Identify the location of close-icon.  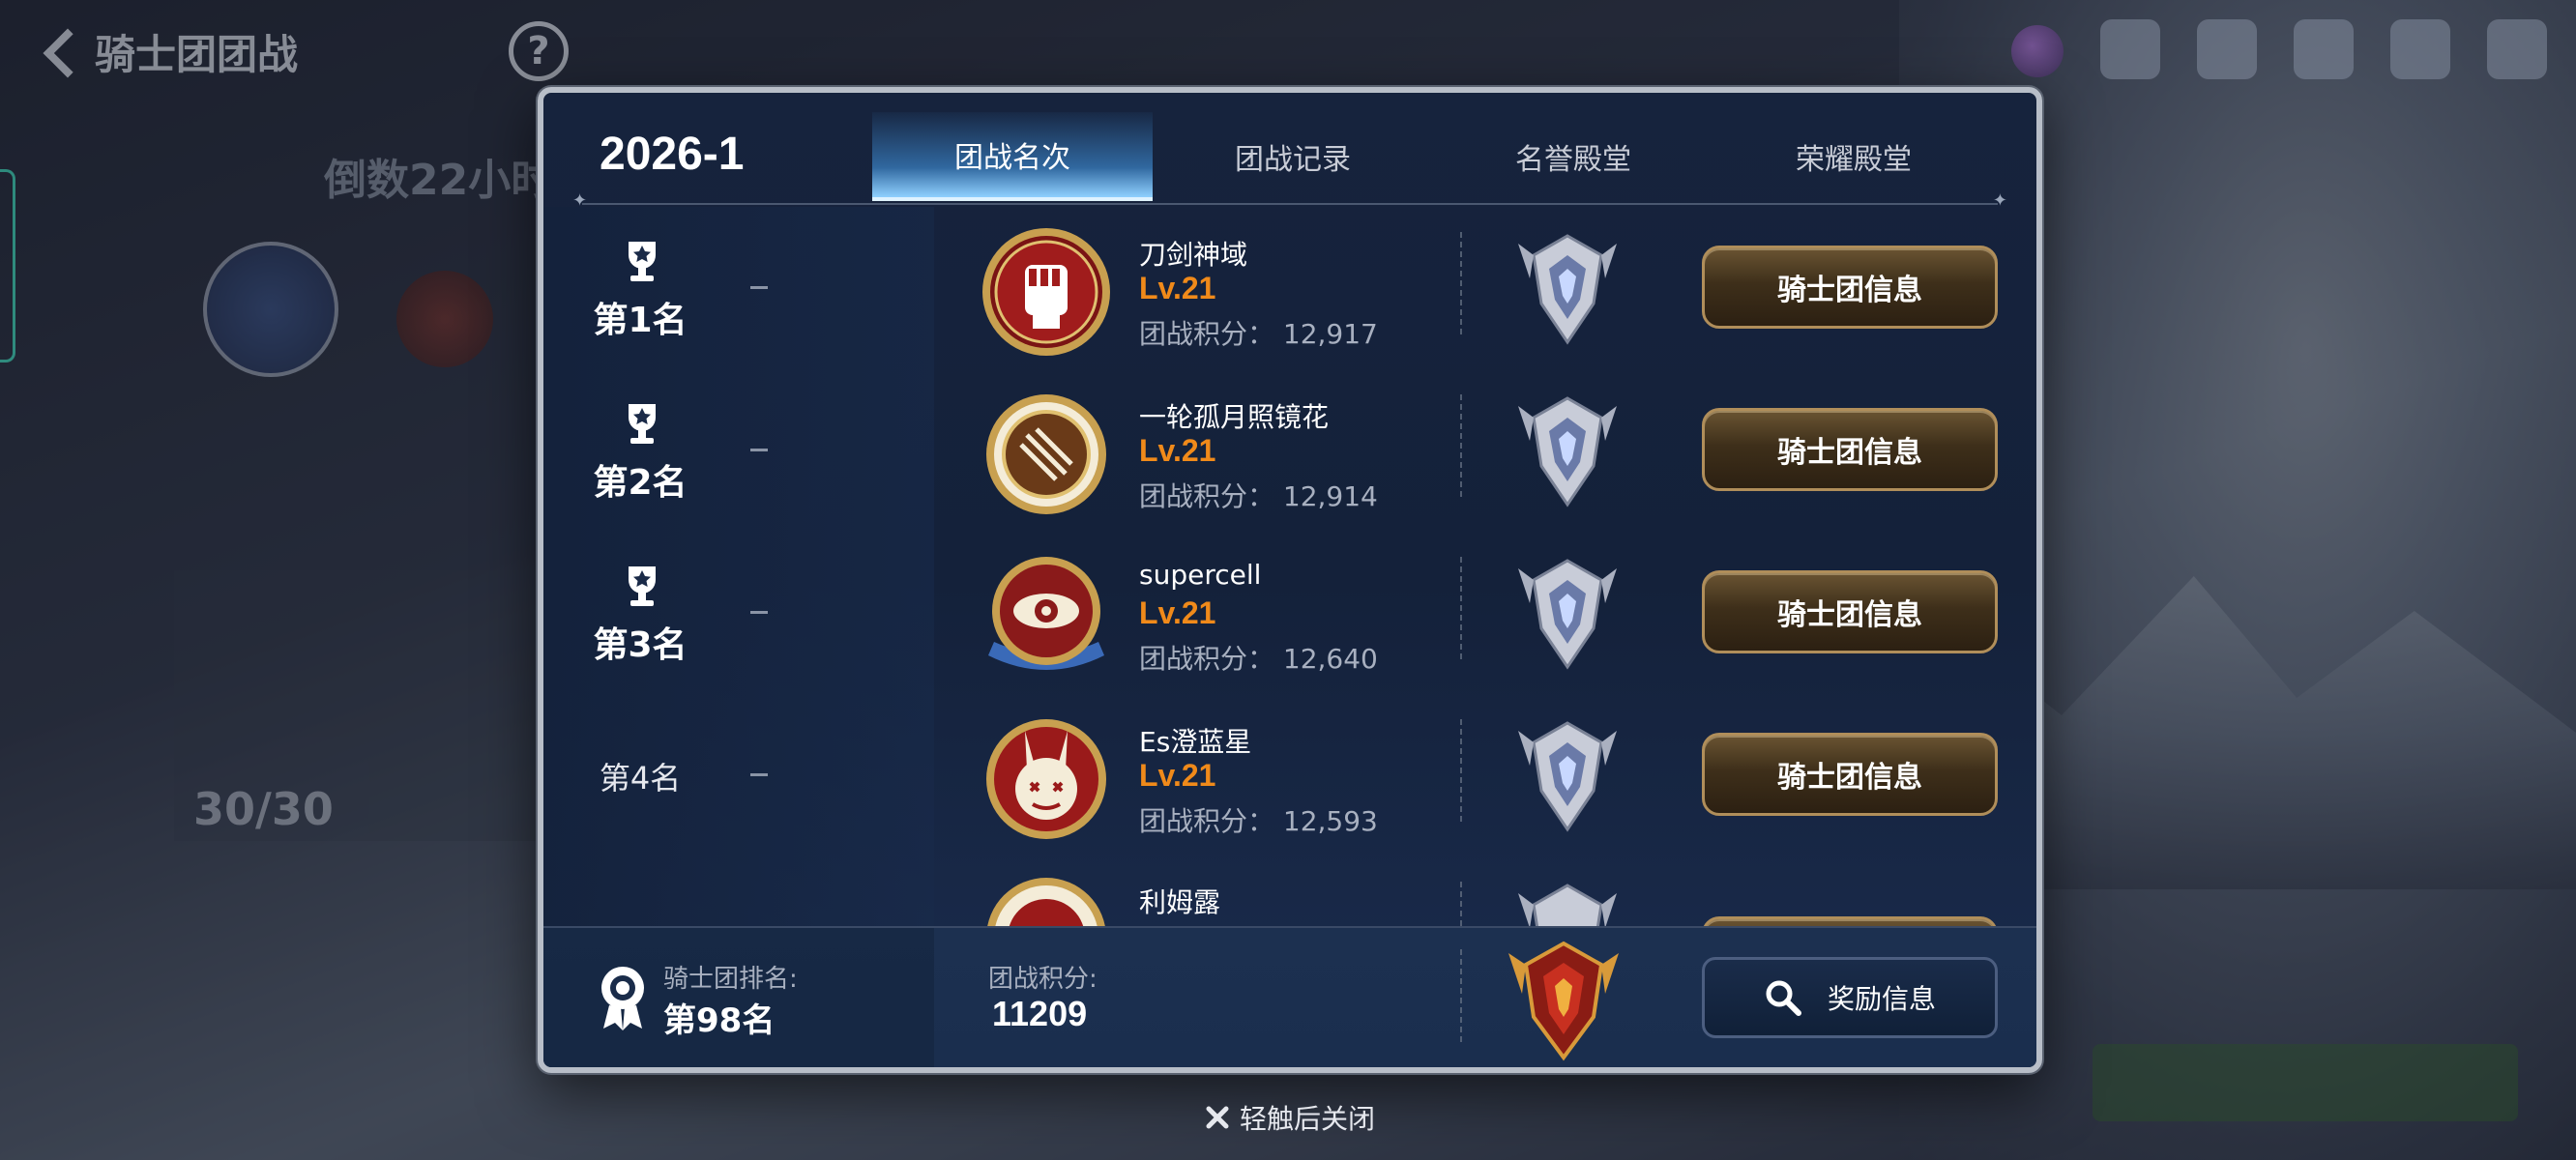
(1217, 1117).